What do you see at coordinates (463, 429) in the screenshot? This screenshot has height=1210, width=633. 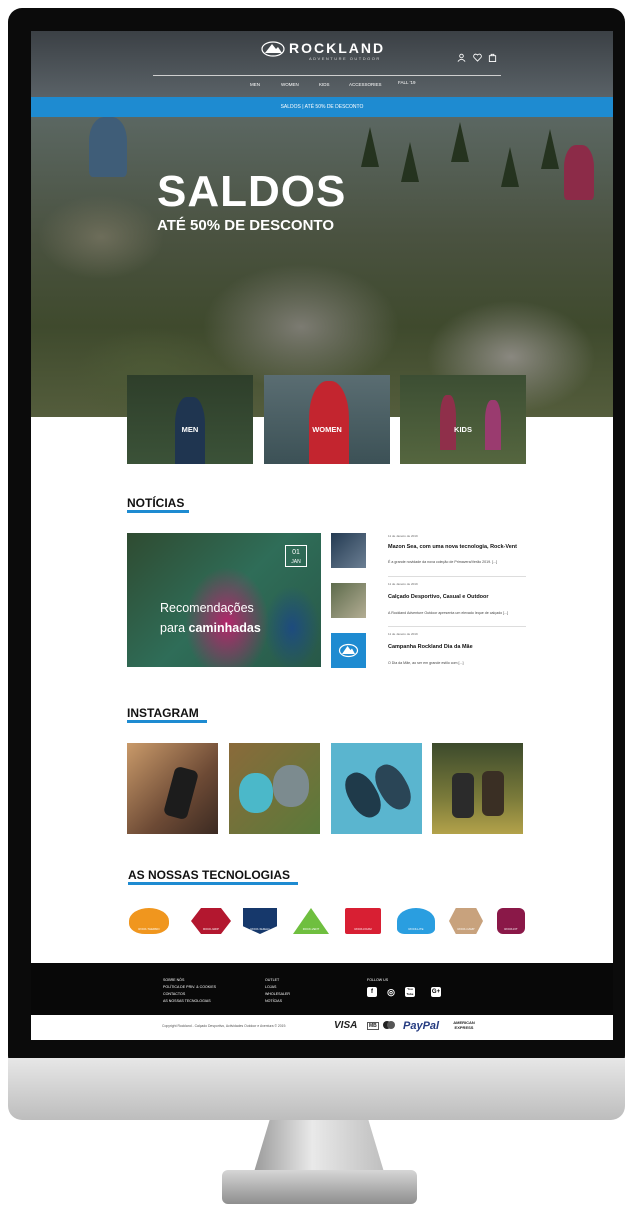 I see `category-label: KIDS` at bounding box center [463, 429].